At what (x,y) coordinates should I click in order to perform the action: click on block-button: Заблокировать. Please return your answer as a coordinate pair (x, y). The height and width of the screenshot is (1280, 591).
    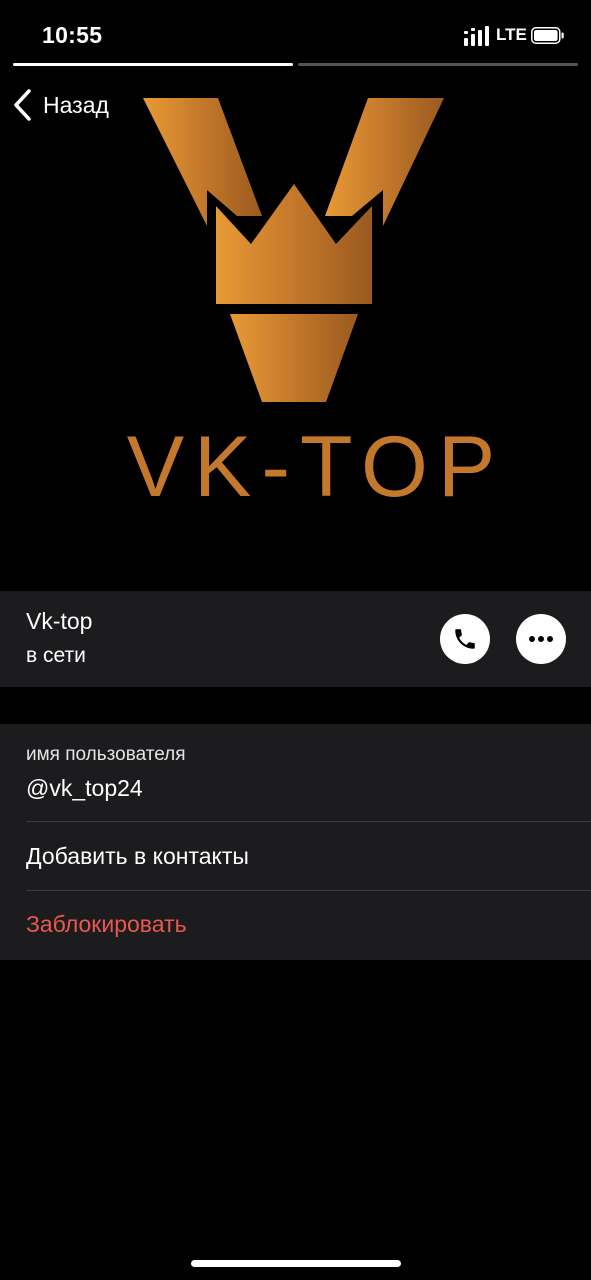
    Looking at the image, I should click on (106, 924).